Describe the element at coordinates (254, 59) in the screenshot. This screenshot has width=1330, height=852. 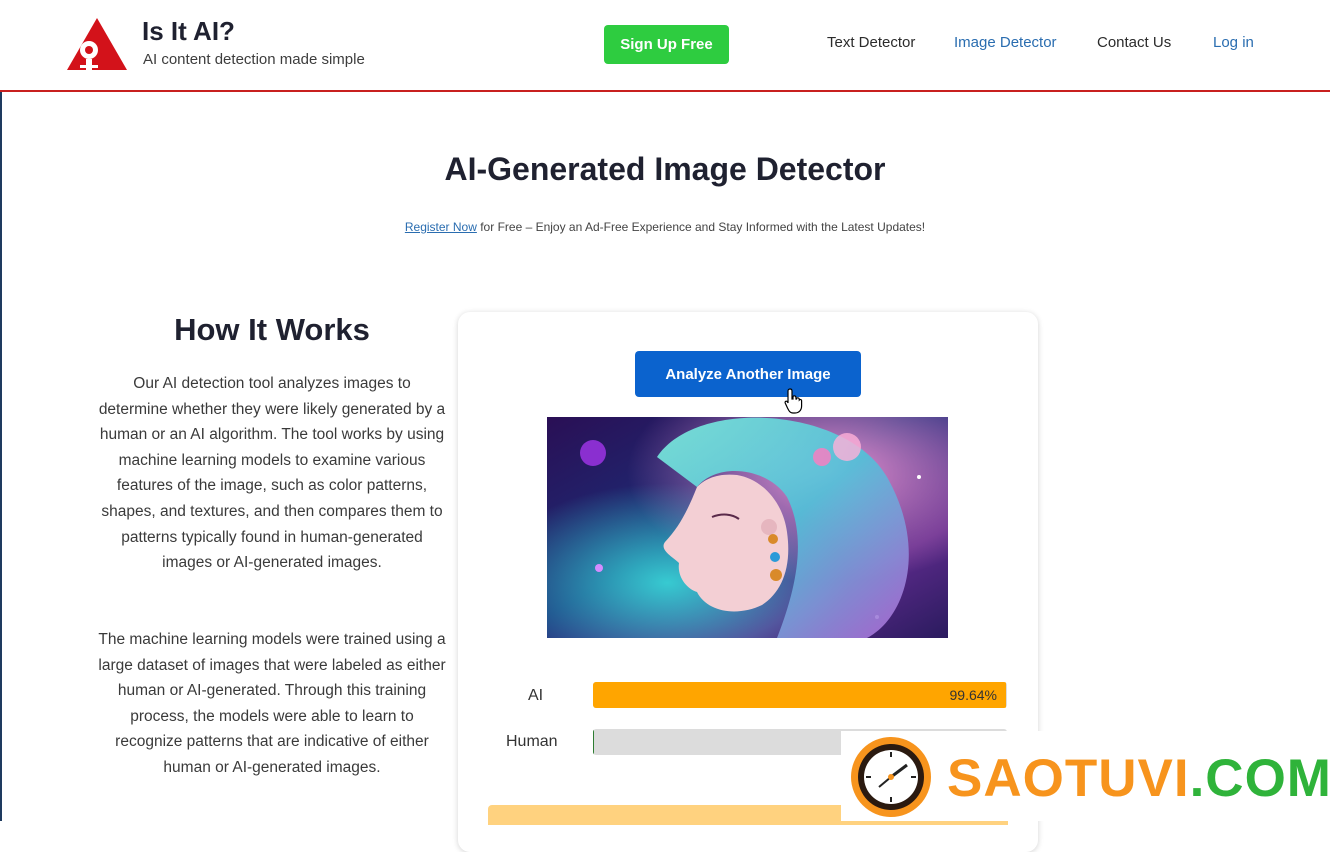
I see `brand-tagline: AI content detection made simple` at that location.